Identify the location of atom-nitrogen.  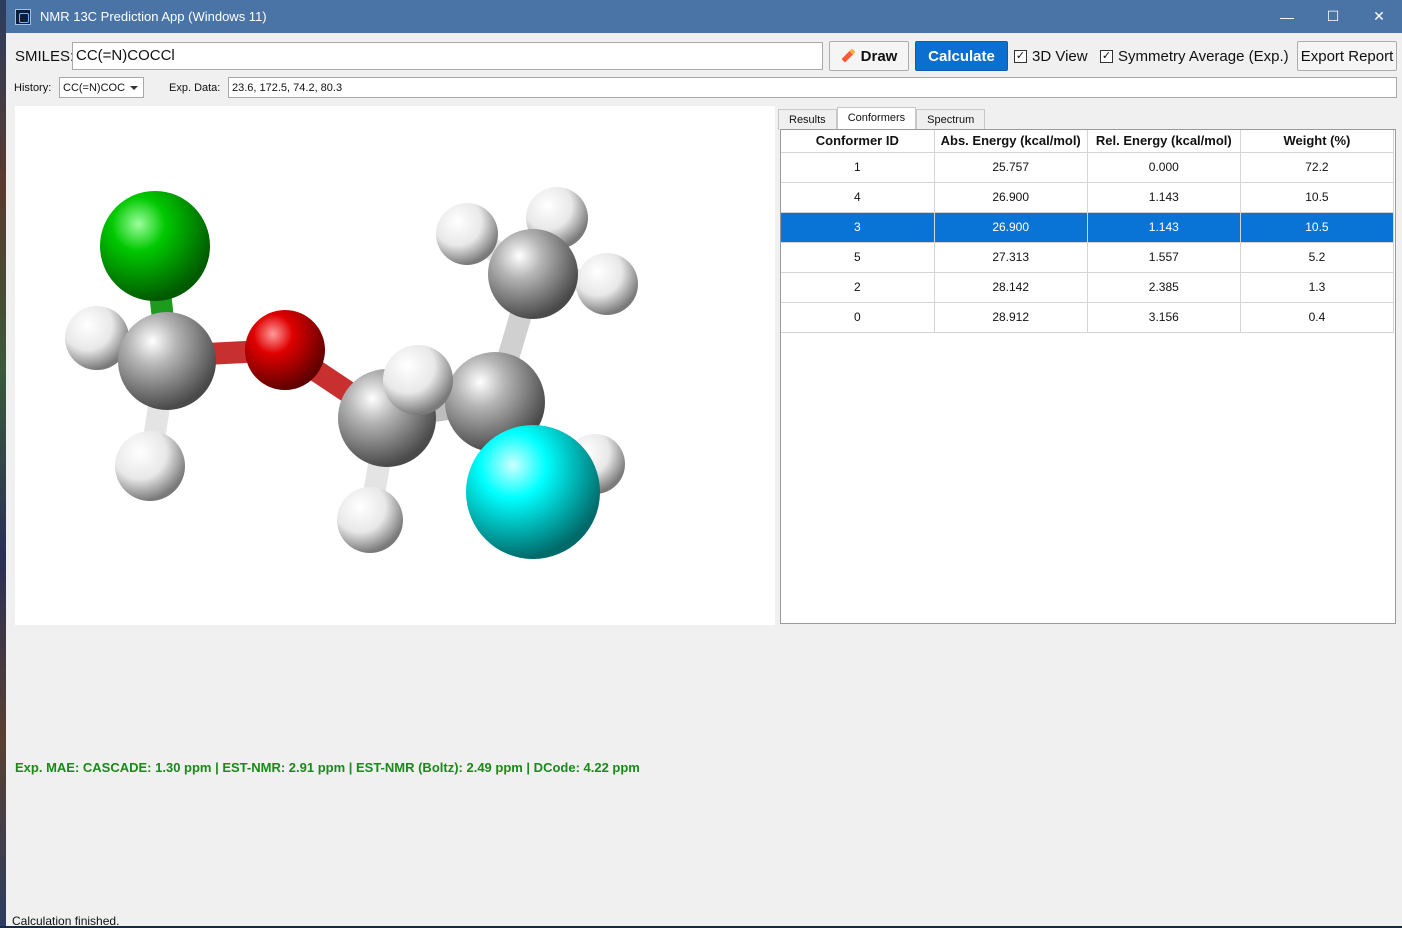
(533, 492).